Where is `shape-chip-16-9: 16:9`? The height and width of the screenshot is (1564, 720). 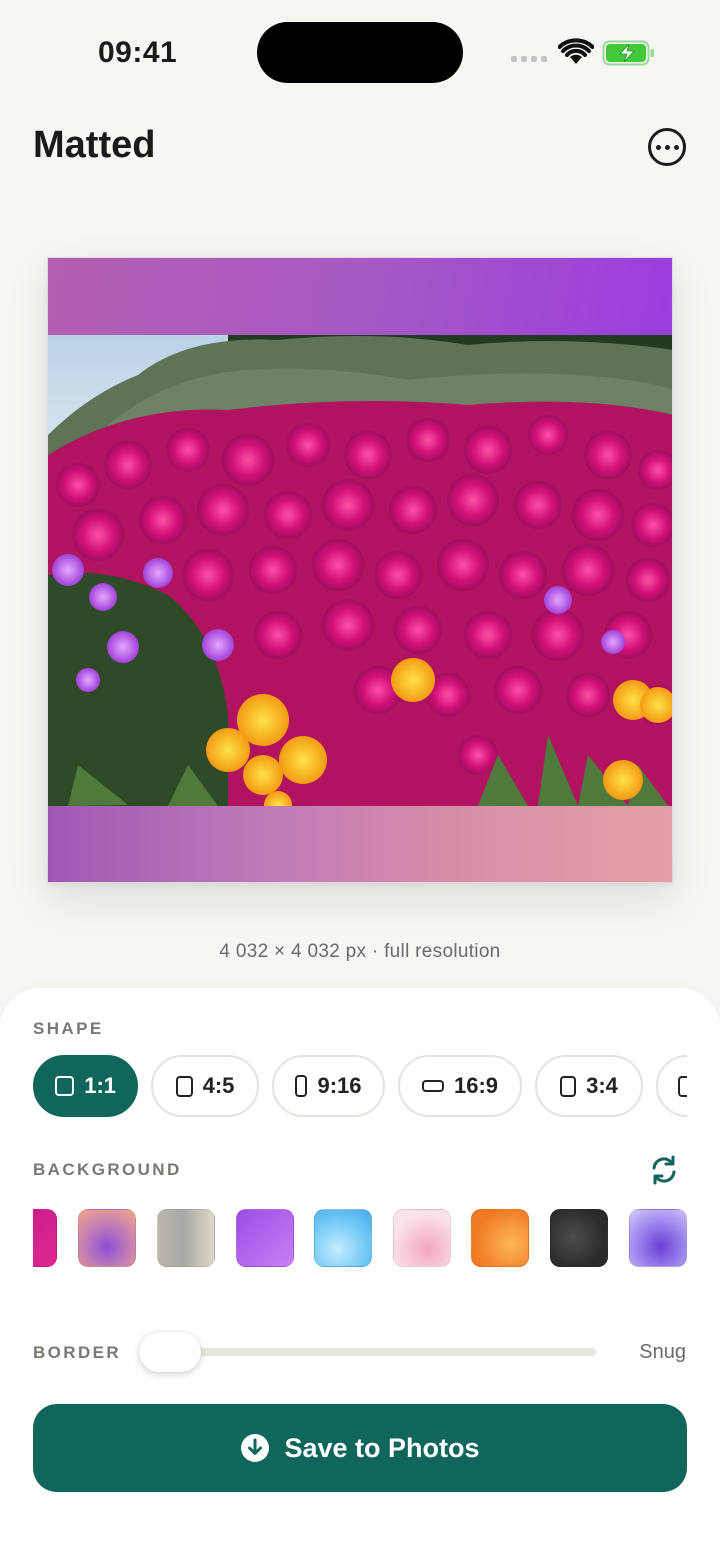
shape-chip-16-9: 16:9 is located at coordinates (460, 1086).